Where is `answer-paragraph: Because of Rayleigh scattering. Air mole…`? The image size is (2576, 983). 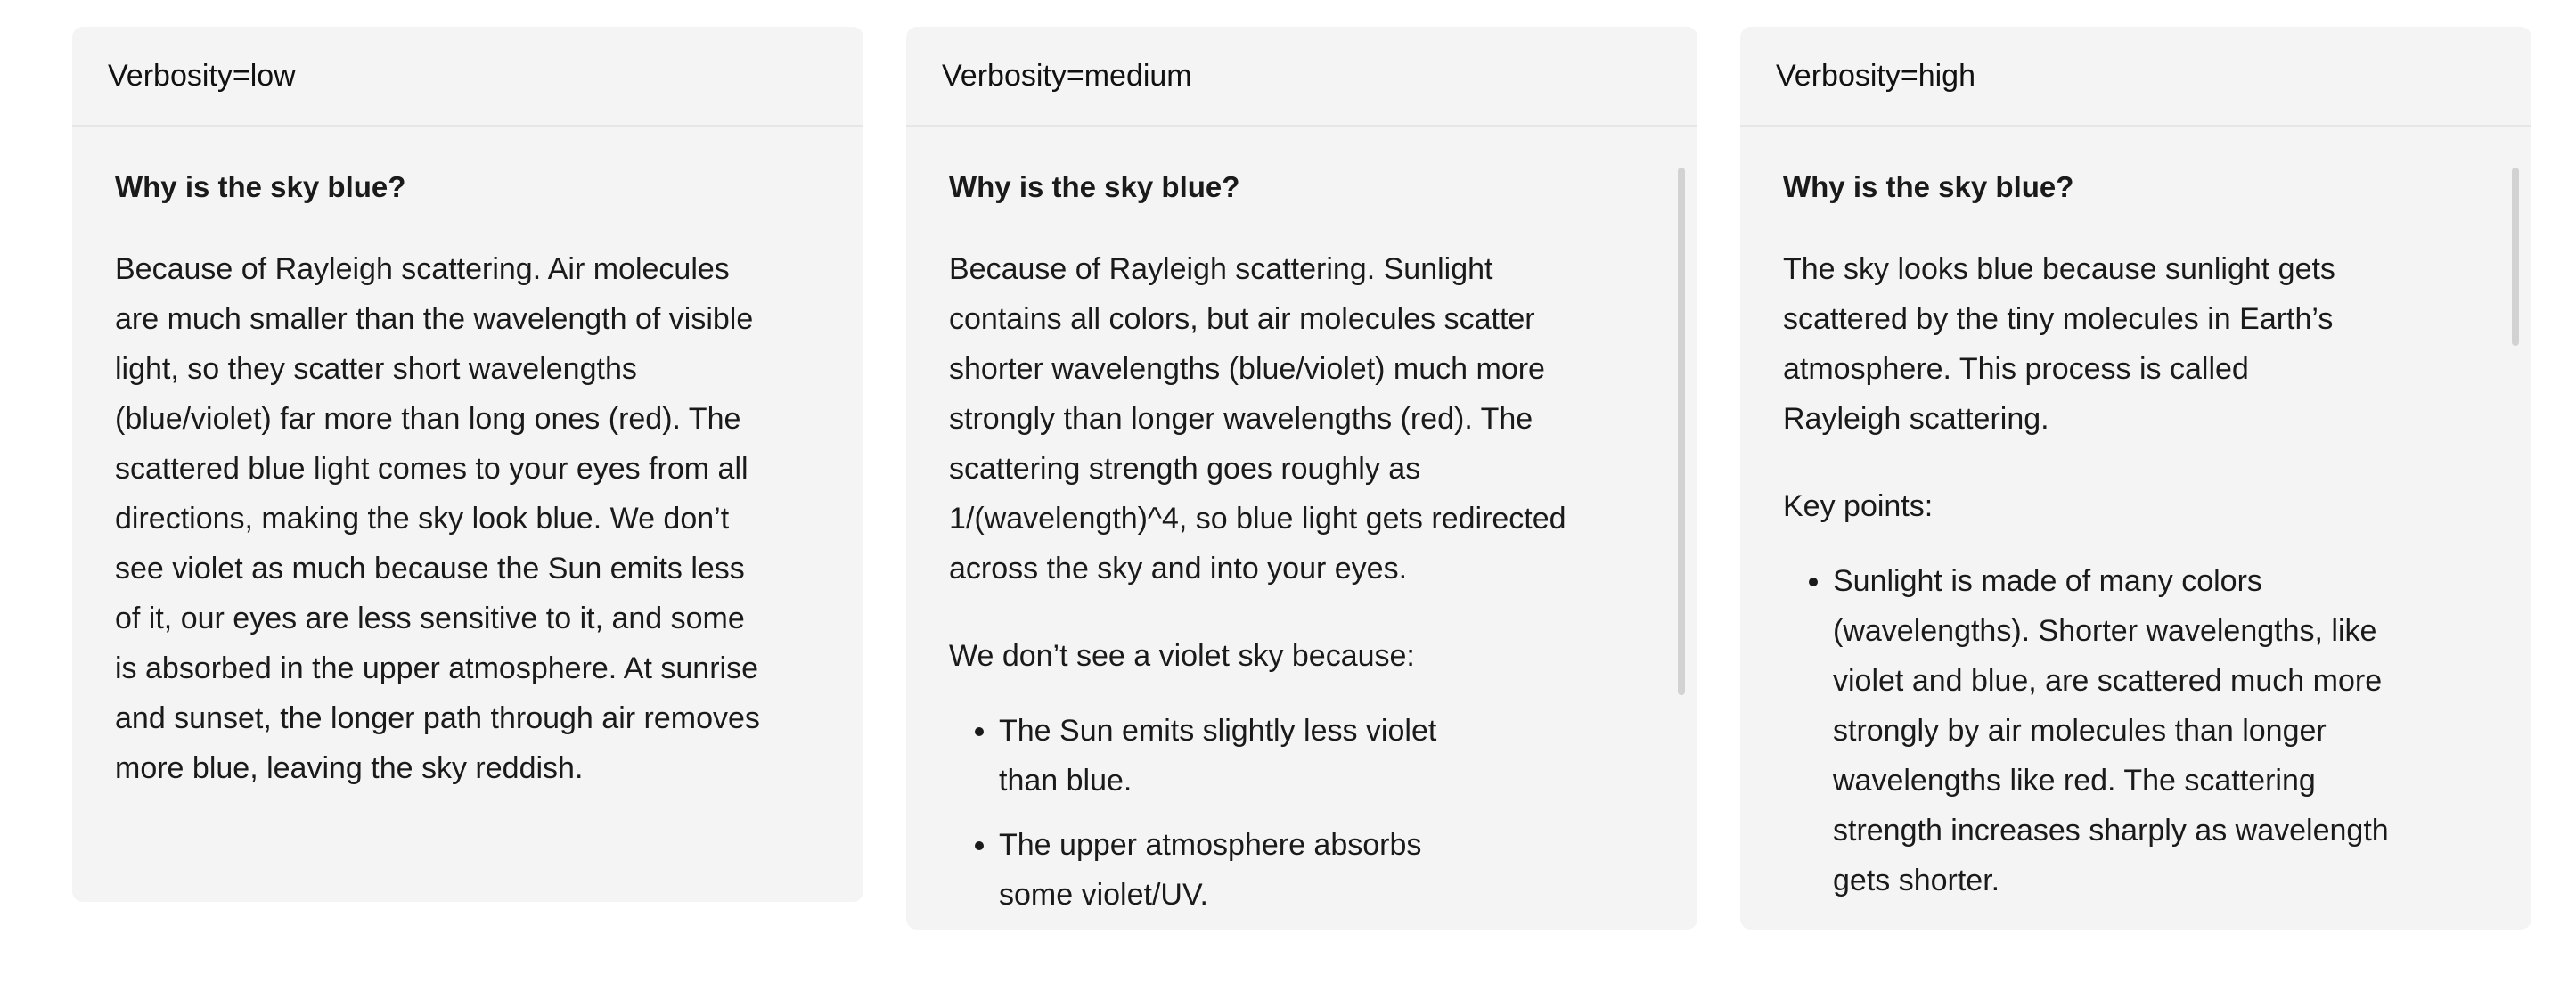 answer-paragraph: Because of Rayleigh scattering. Air mole… is located at coordinates (437, 518).